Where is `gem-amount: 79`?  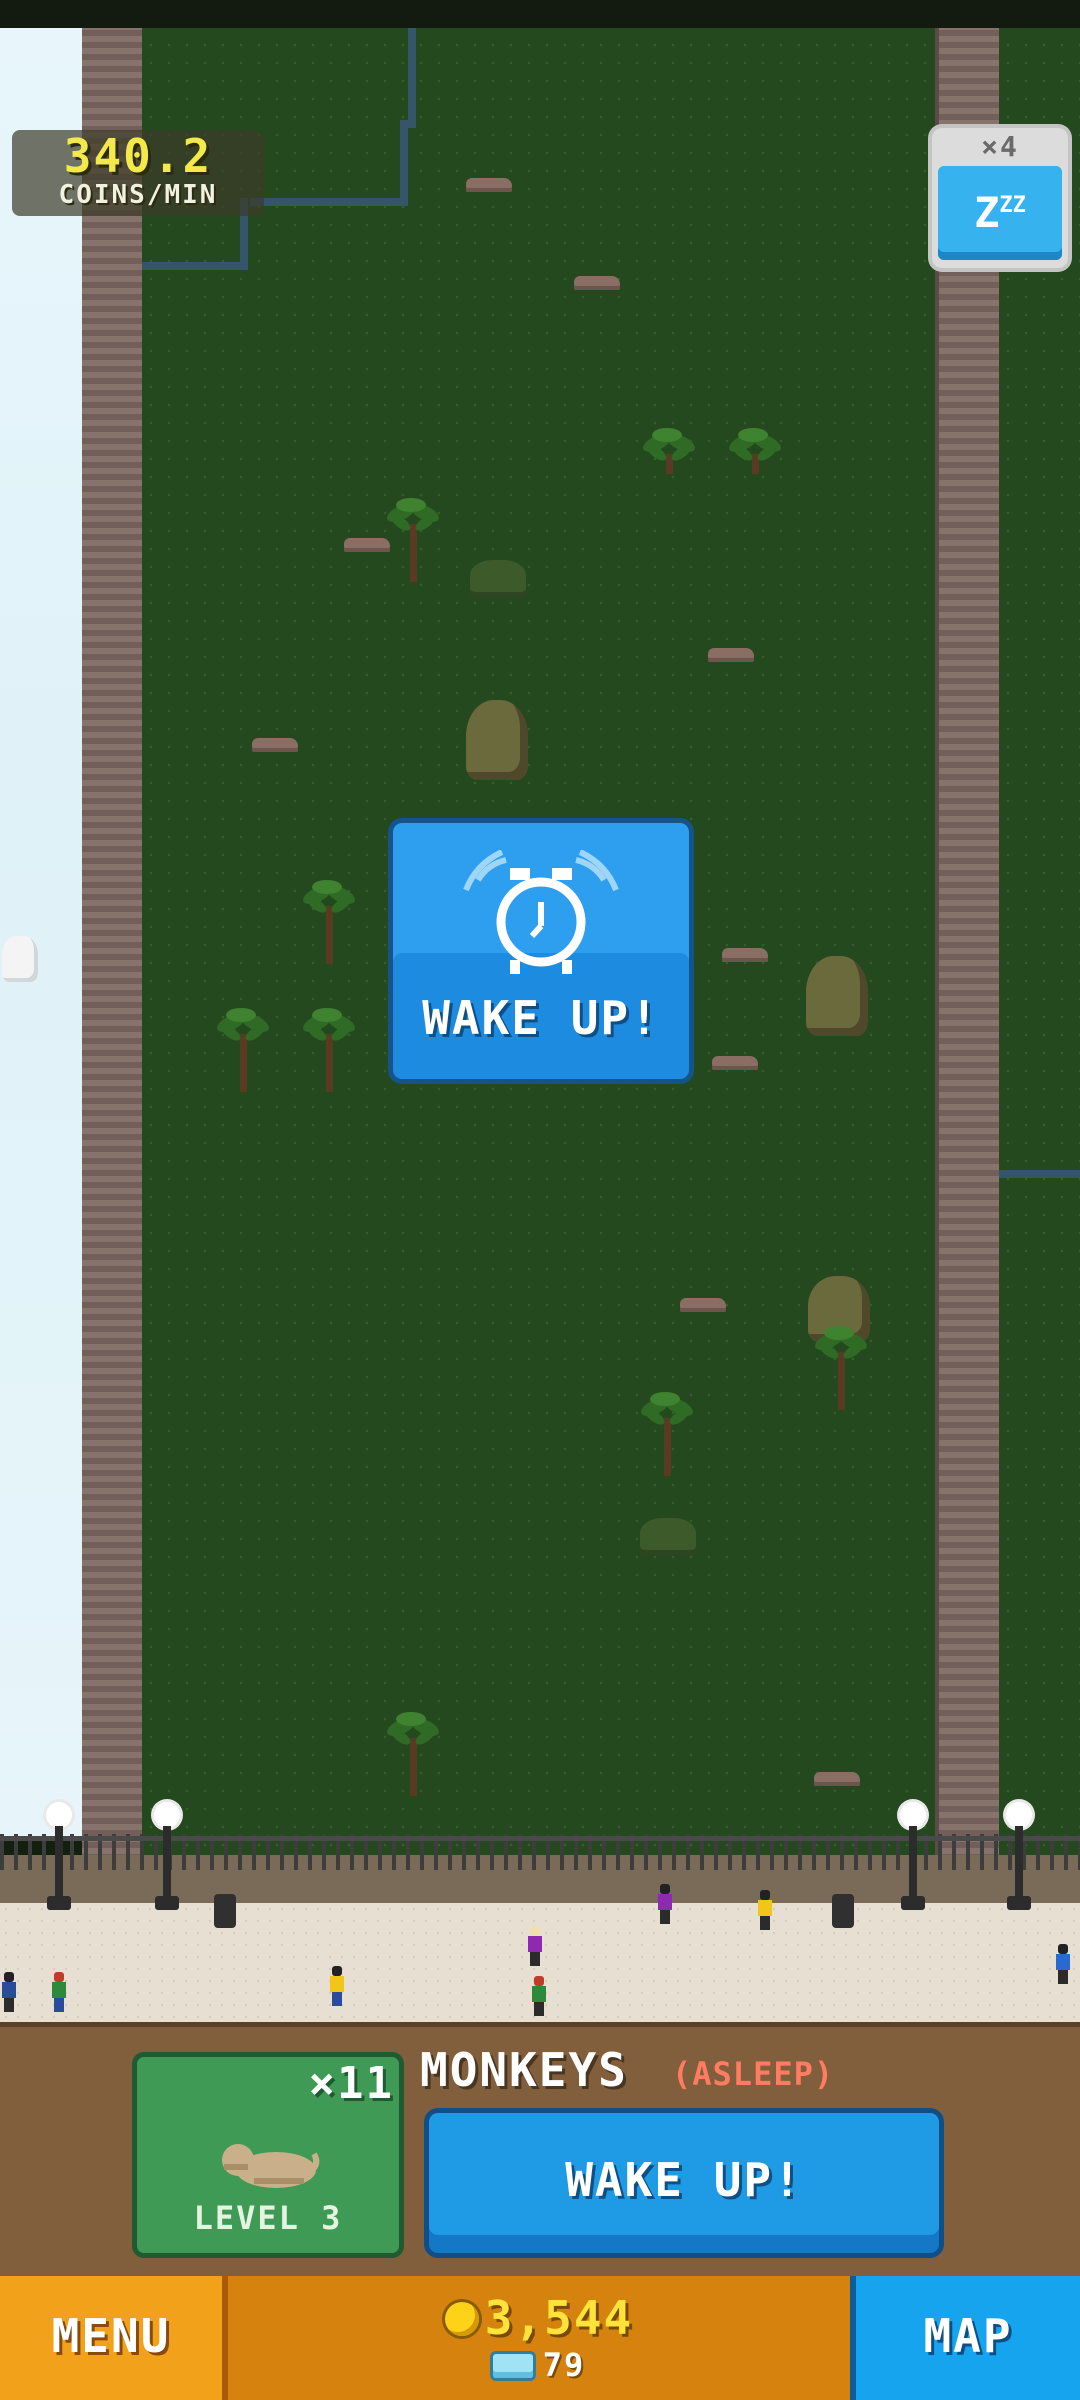
gem-amount: 79 is located at coordinates (564, 2365).